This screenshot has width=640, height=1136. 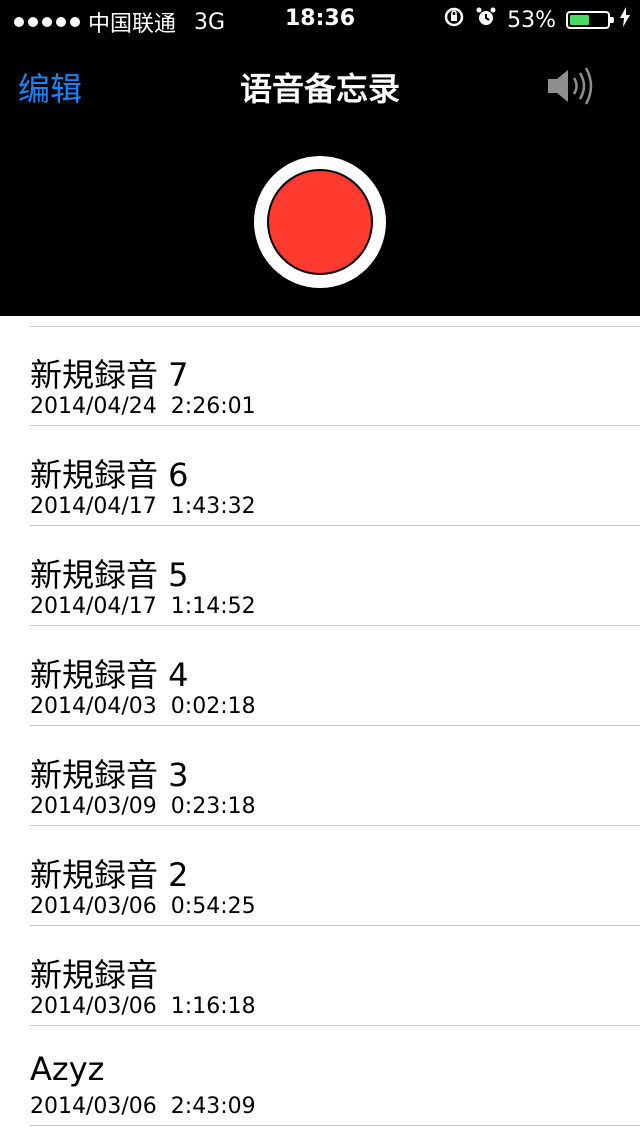 What do you see at coordinates (109, 775) in the screenshot?
I see `recording-name: 新規録音 3` at bounding box center [109, 775].